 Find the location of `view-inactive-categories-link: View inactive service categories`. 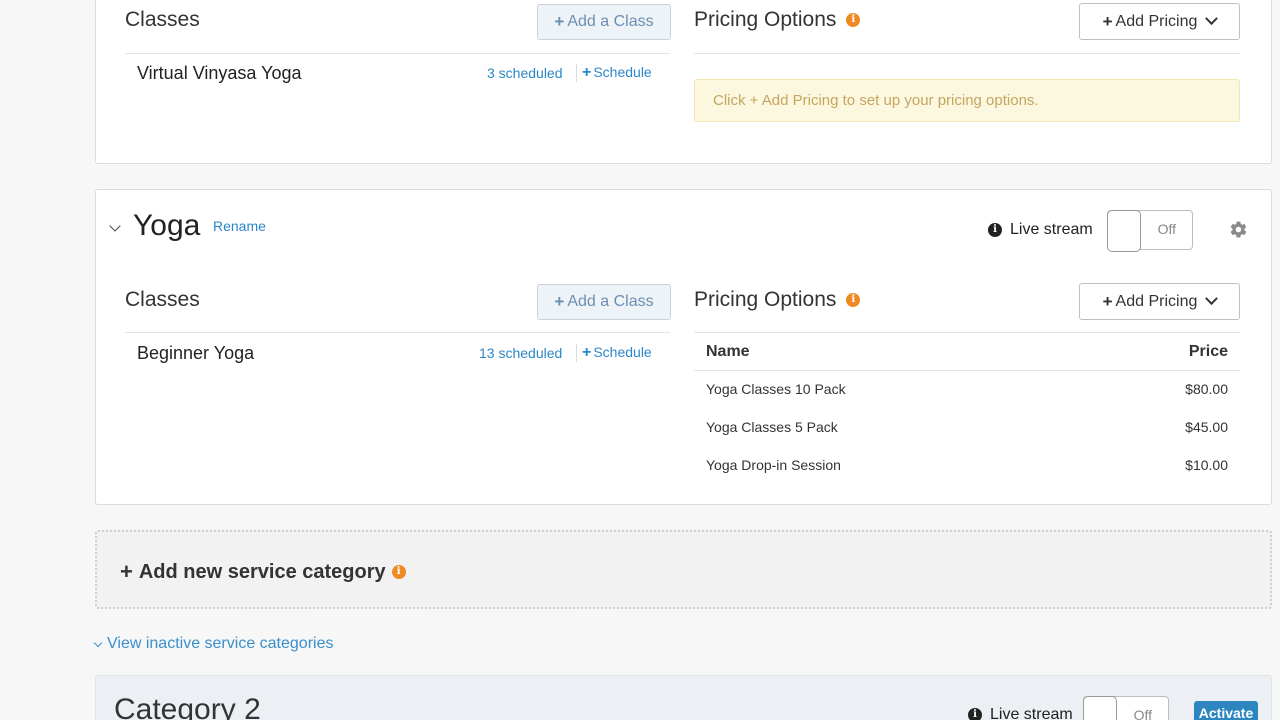

view-inactive-categories-link: View inactive service categories is located at coordinates (213, 644).